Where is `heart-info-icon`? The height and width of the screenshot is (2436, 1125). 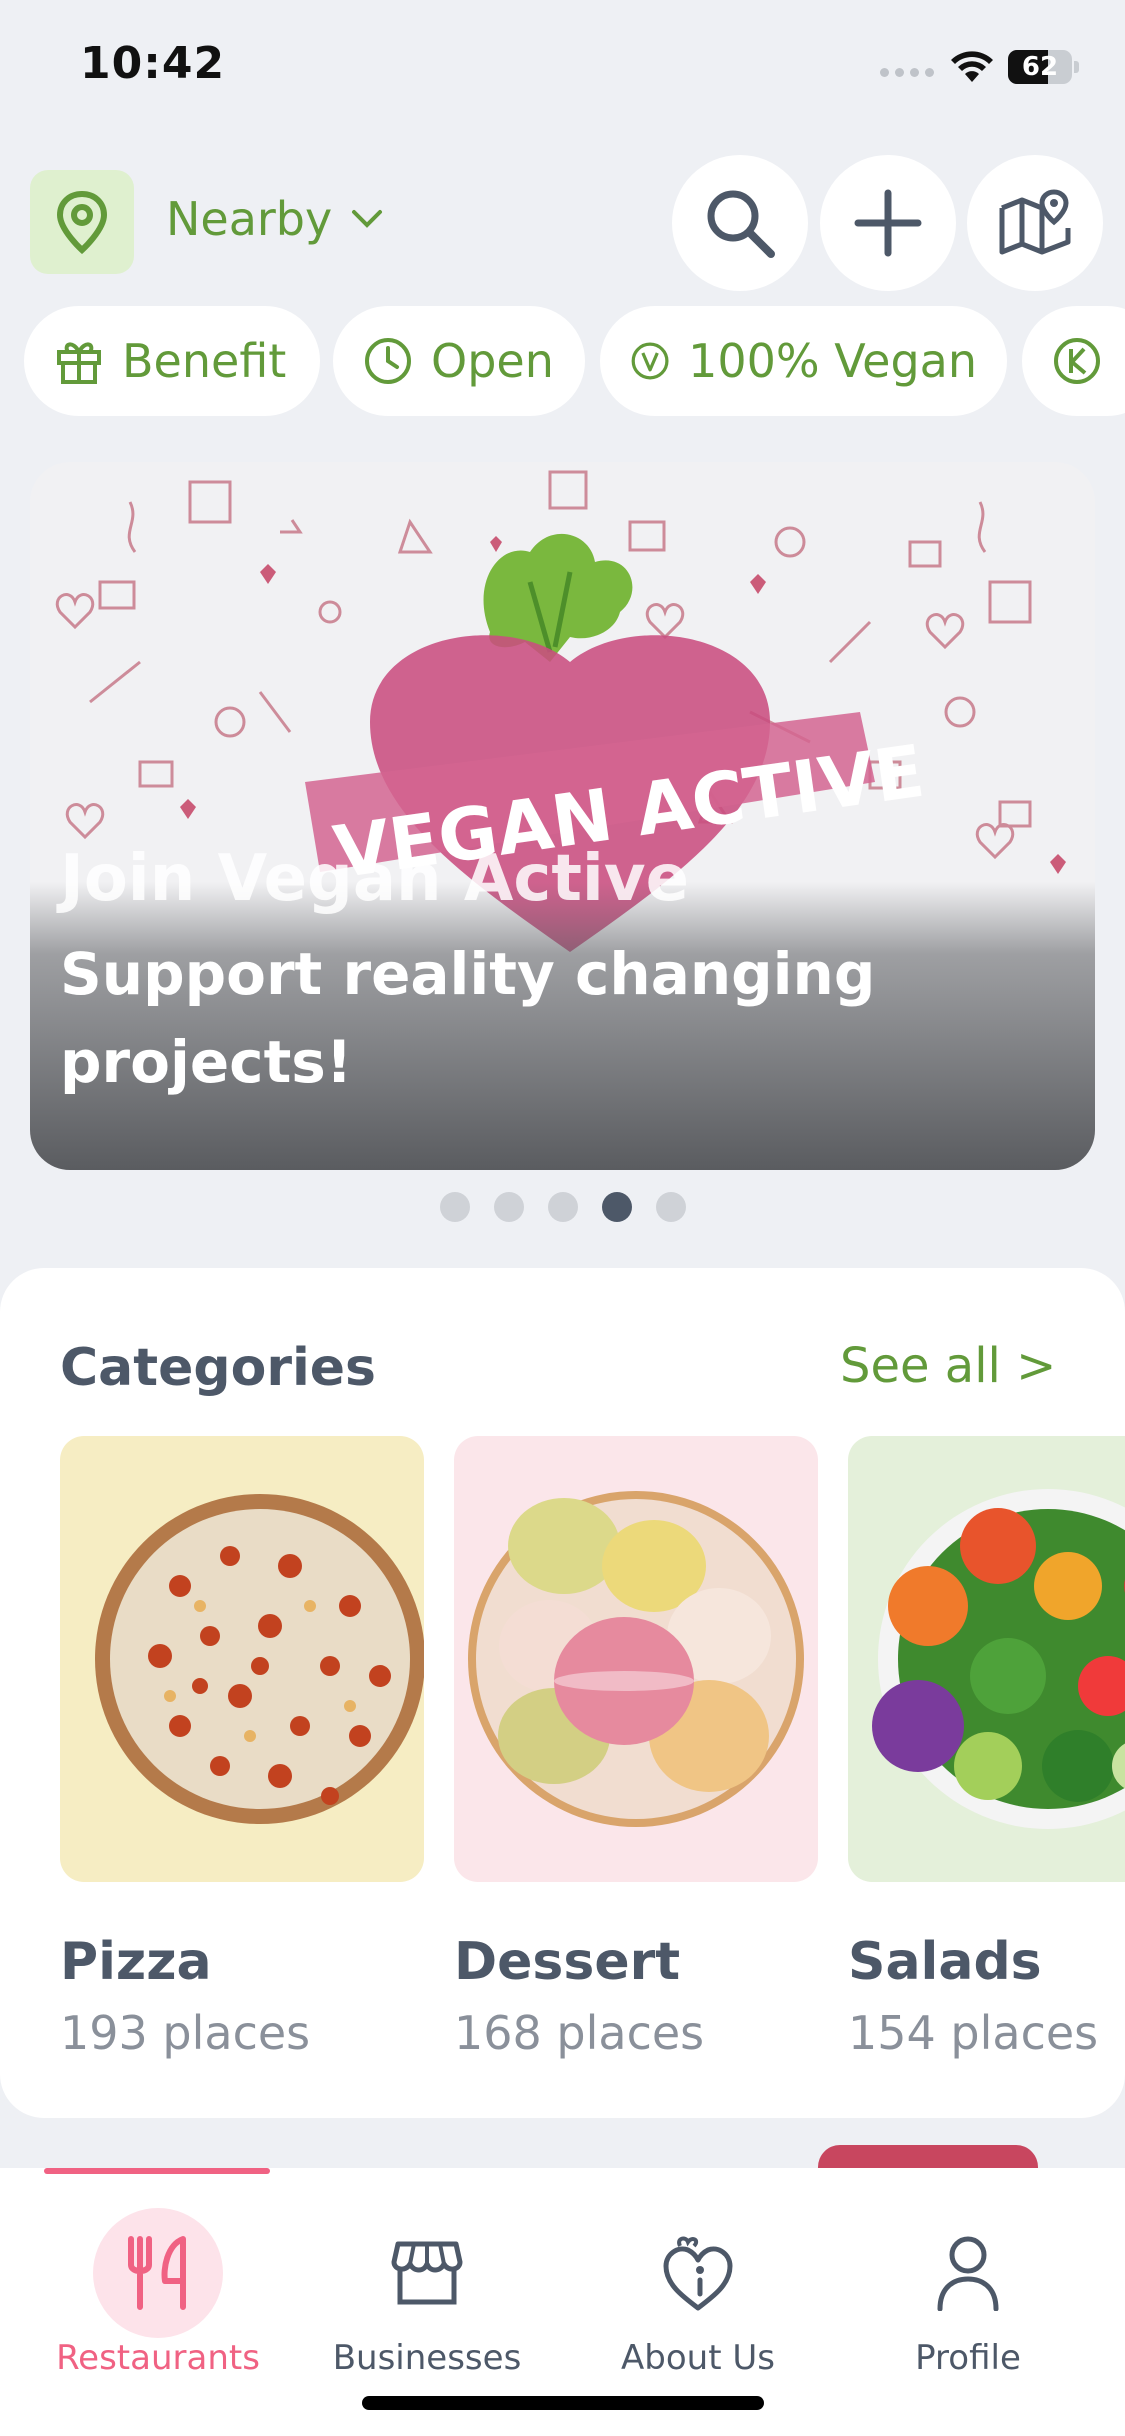 heart-info-icon is located at coordinates (698, 2273).